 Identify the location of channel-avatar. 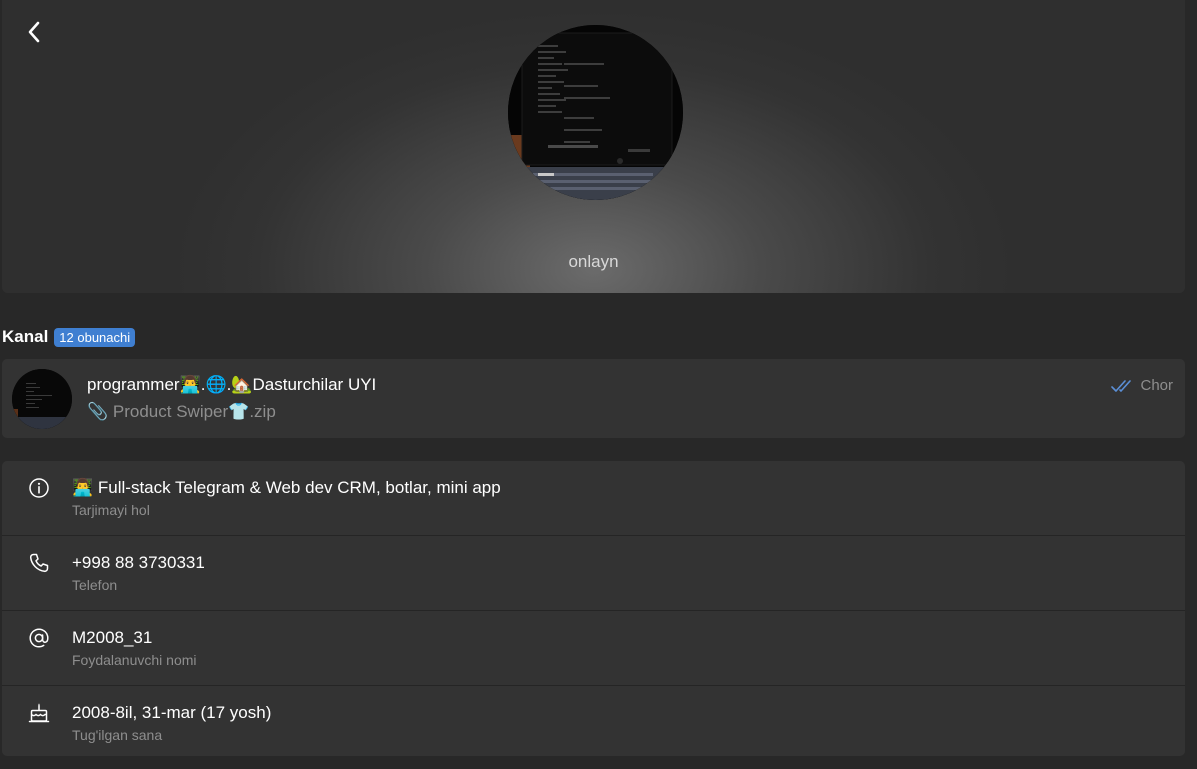
(42, 399).